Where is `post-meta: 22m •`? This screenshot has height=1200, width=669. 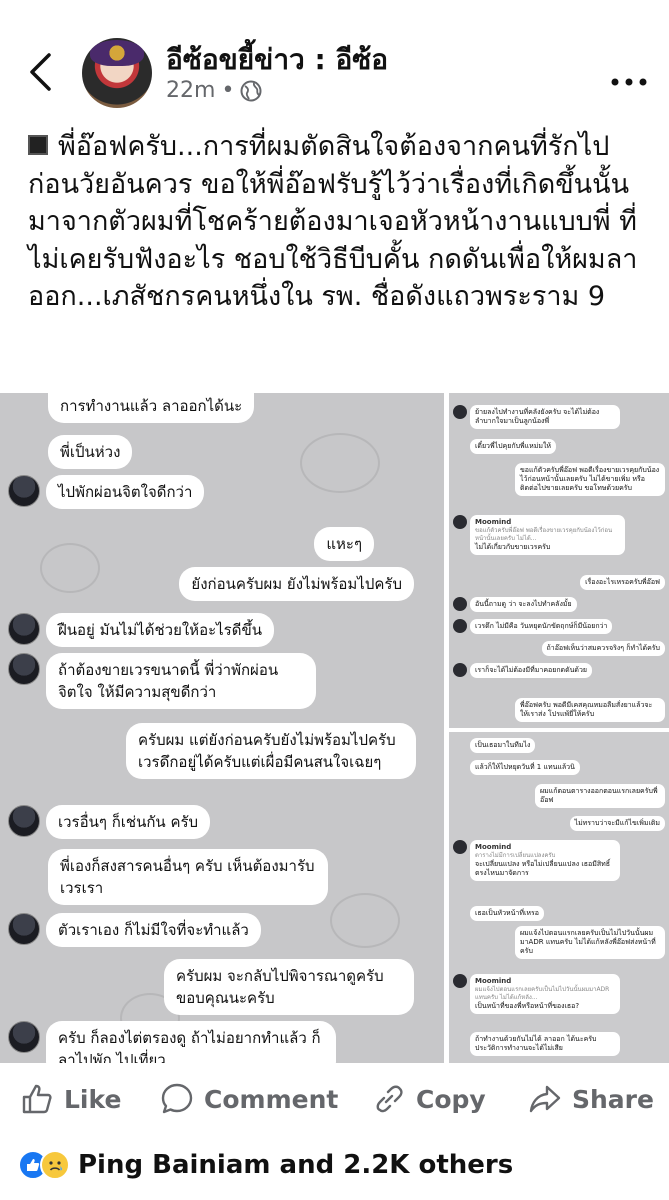
post-meta: 22m • is located at coordinates (214, 90).